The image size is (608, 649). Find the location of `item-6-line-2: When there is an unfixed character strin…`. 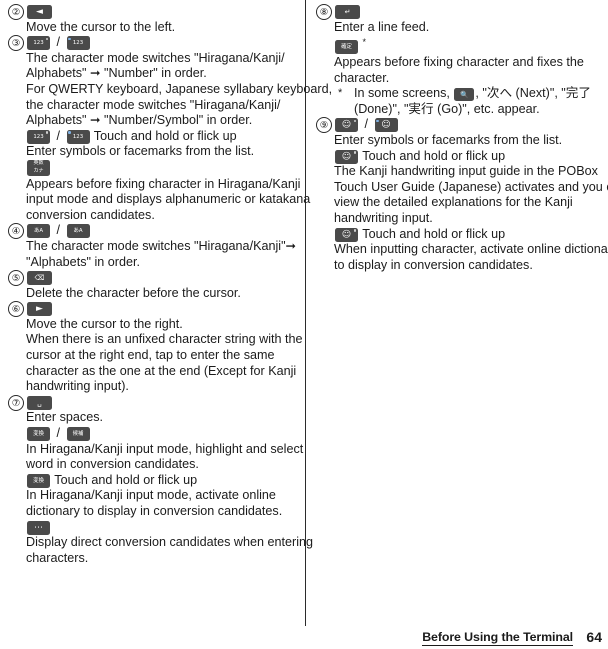

item-6-line-2: When there is an unfixed character strin… is located at coordinates (164, 339).